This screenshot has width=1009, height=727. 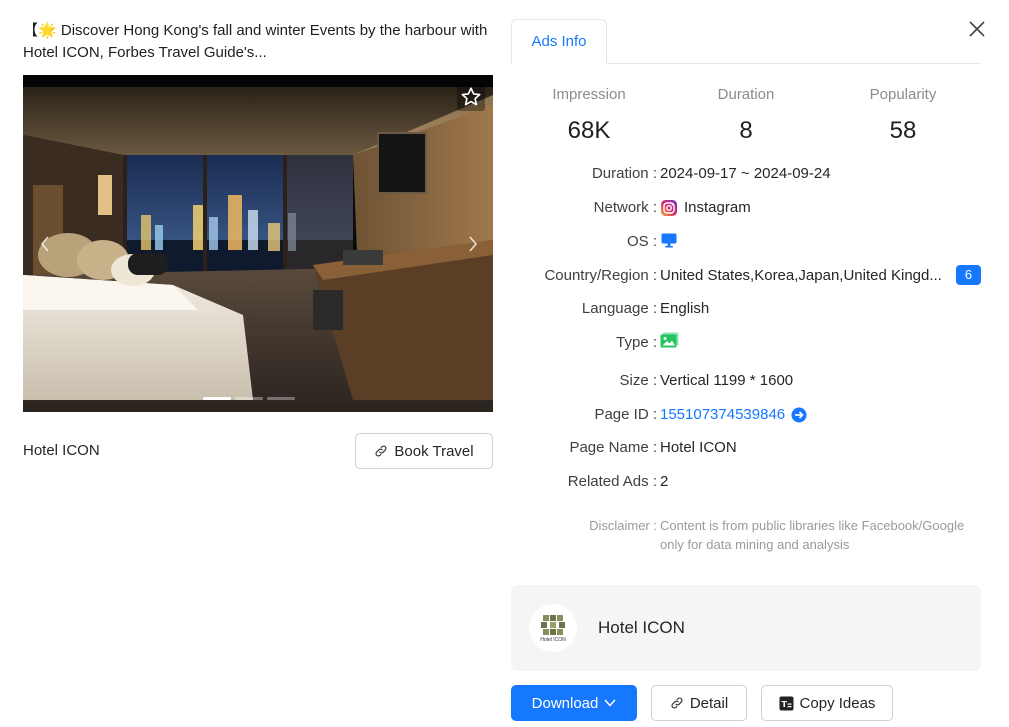 What do you see at coordinates (610, 703) in the screenshot?
I see `chevron-down-icon` at bounding box center [610, 703].